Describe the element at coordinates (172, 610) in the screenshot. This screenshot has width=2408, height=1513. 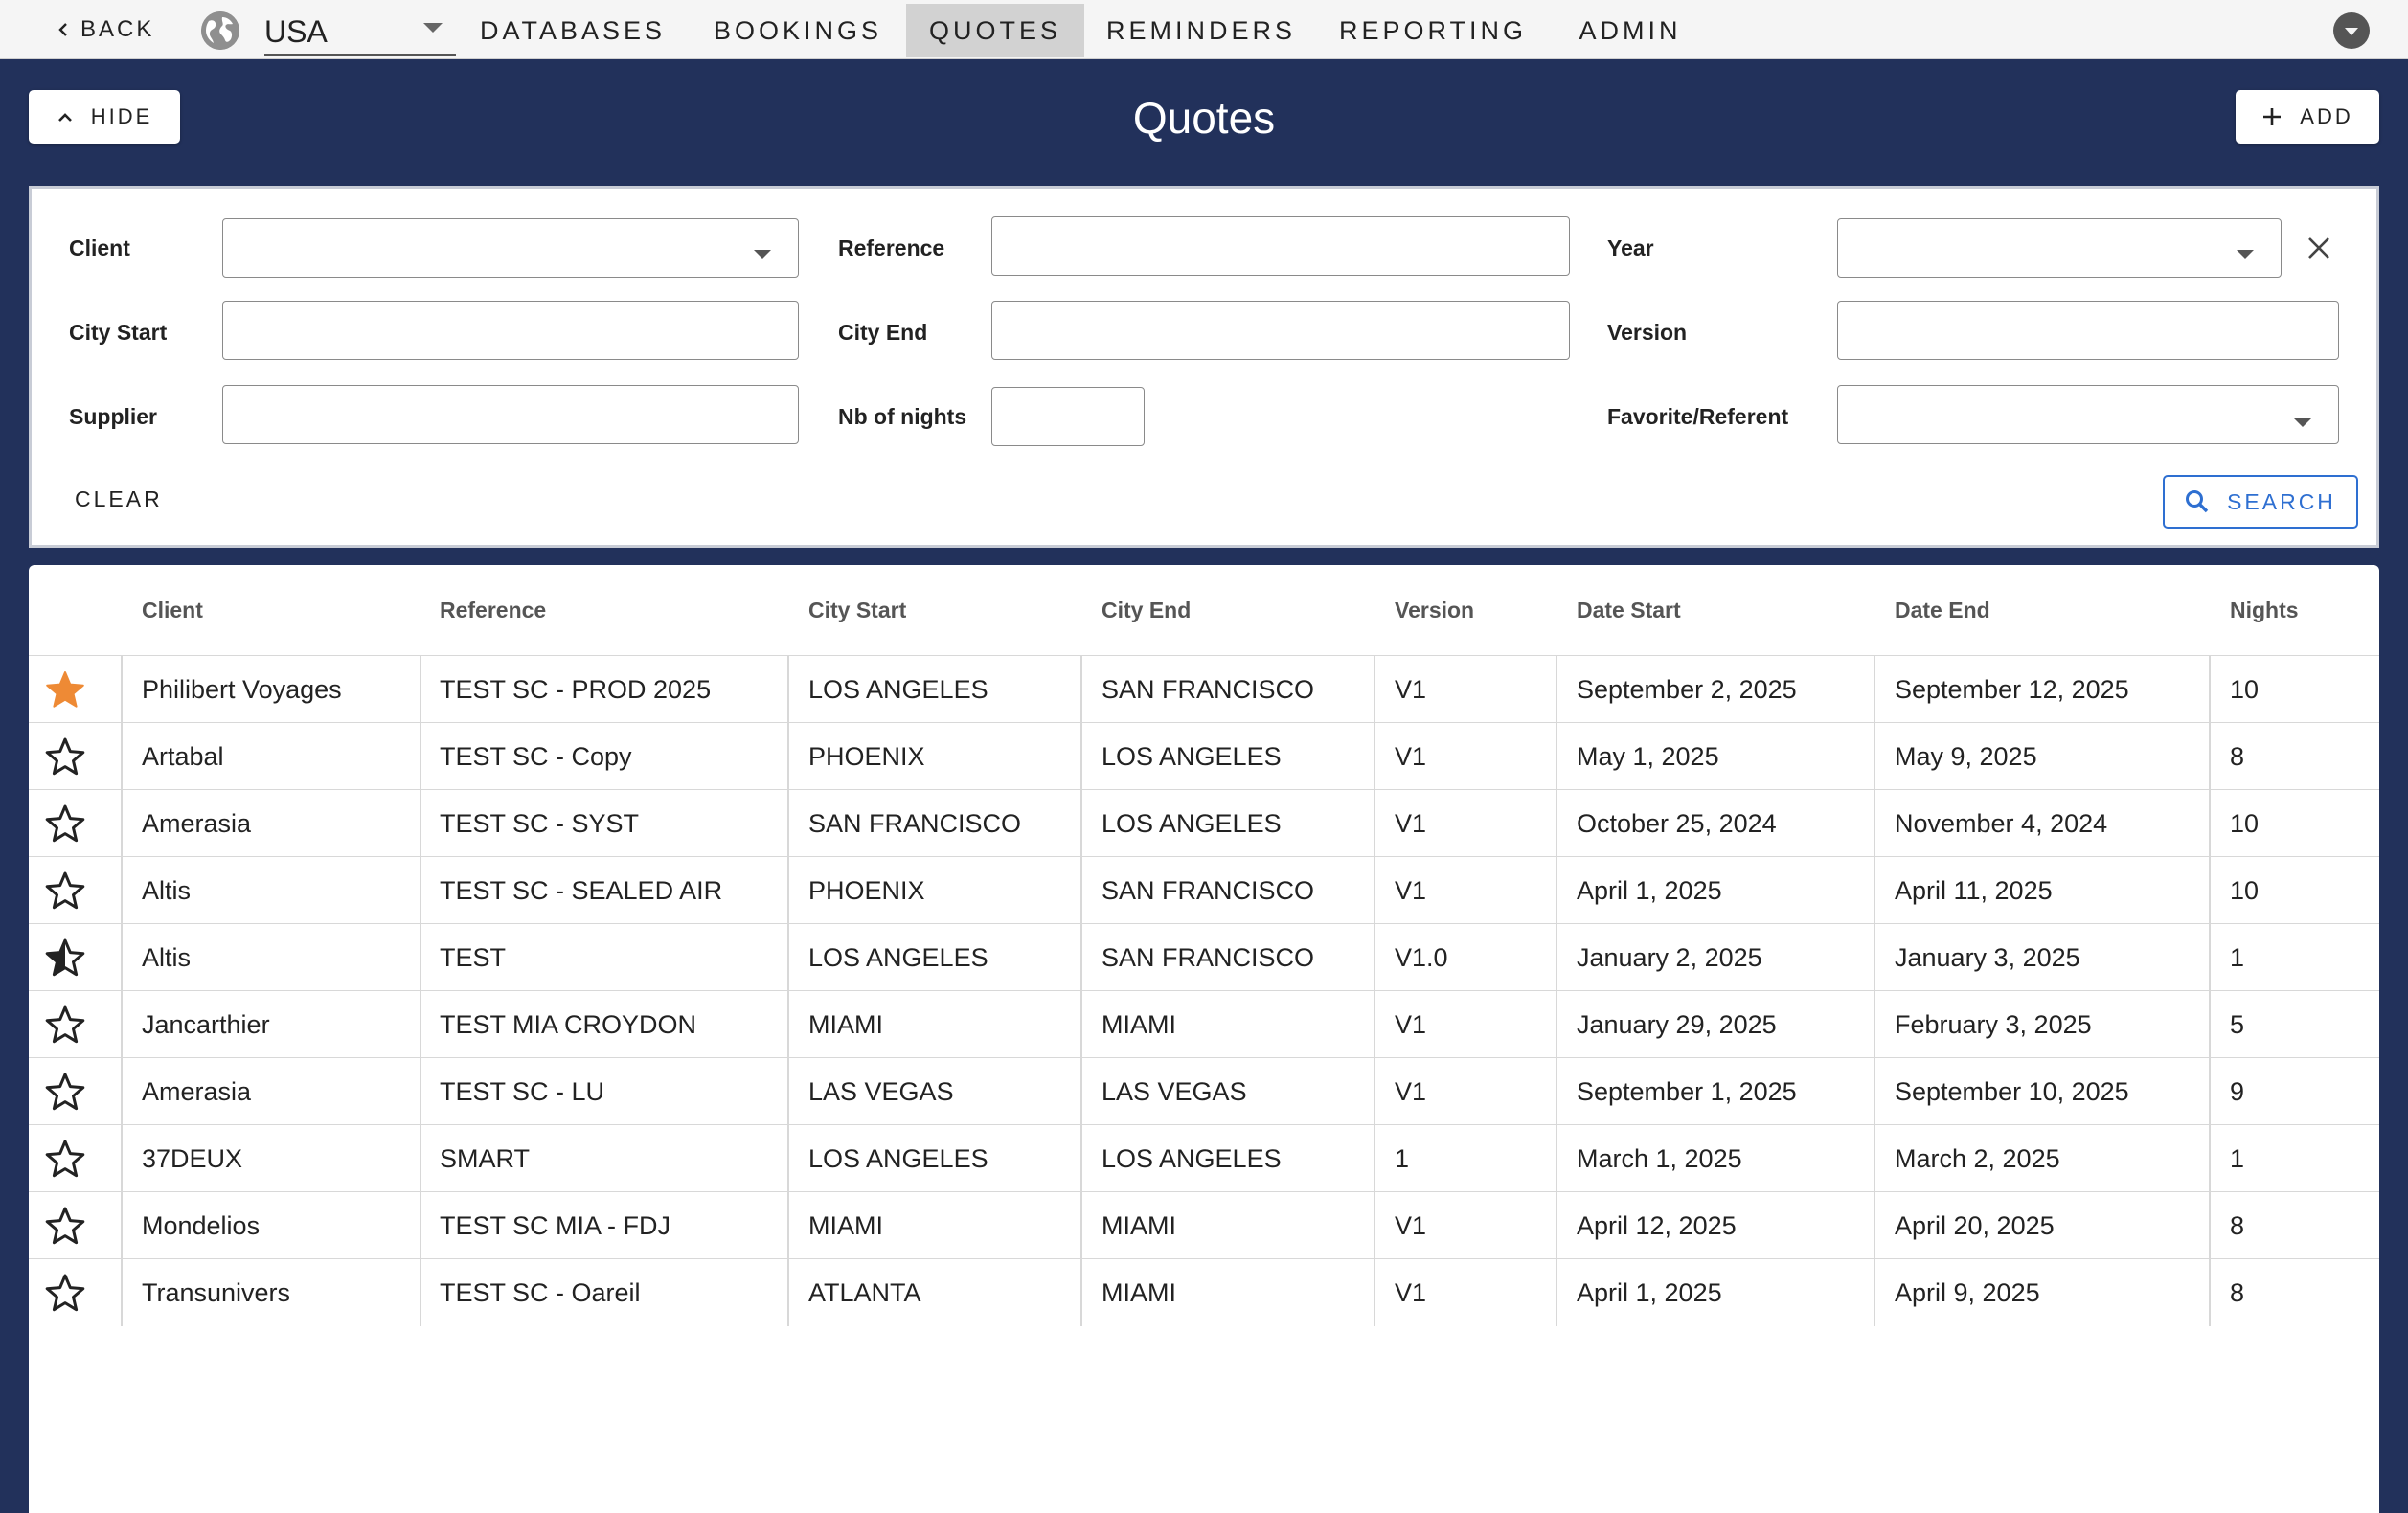
I see `column-header-client: Client` at that location.